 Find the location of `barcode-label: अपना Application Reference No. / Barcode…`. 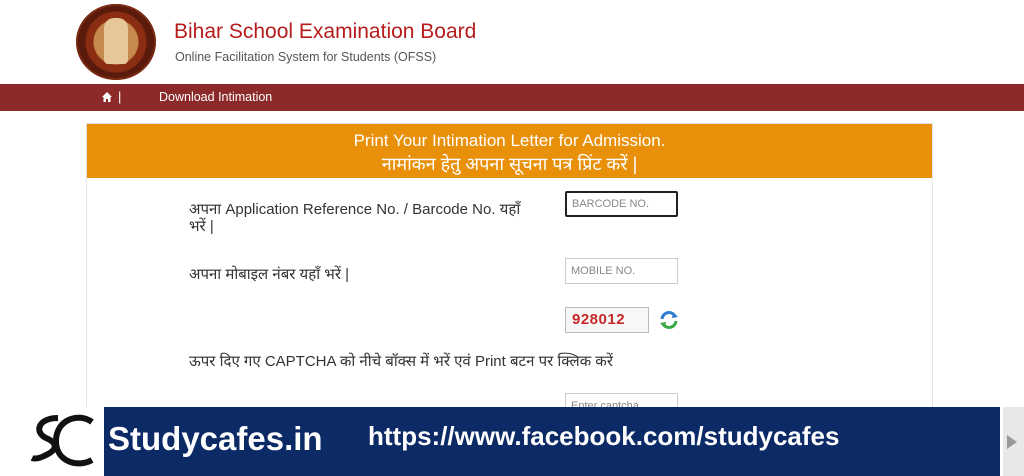

barcode-label: अपना Application Reference No. / Barcode… is located at coordinates (355, 218).